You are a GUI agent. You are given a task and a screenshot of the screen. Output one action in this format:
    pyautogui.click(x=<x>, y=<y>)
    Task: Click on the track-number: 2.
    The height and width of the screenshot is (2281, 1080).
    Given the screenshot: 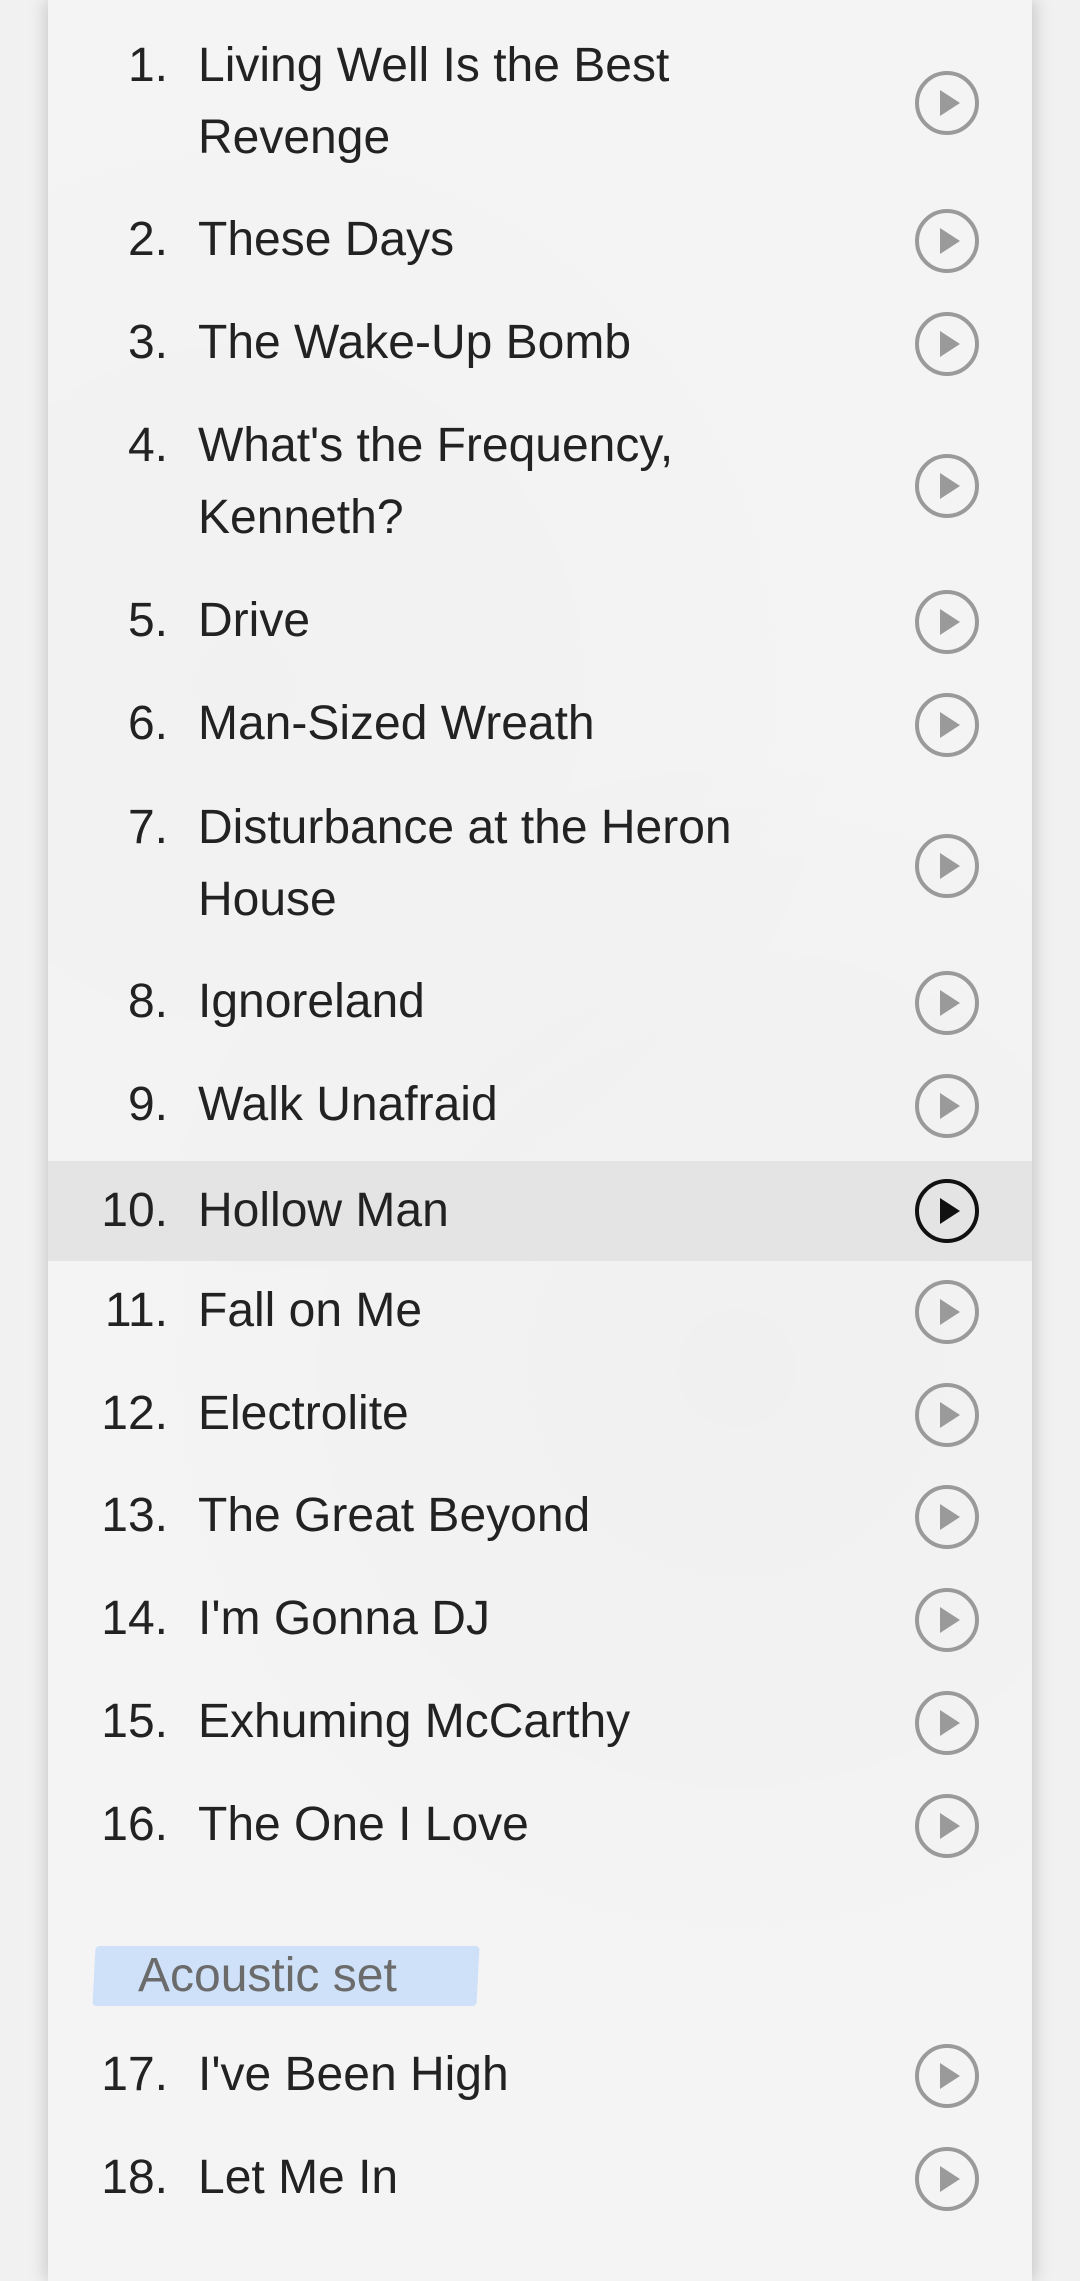 What is the action you would take?
    pyautogui.click(x=147, y=239)
    